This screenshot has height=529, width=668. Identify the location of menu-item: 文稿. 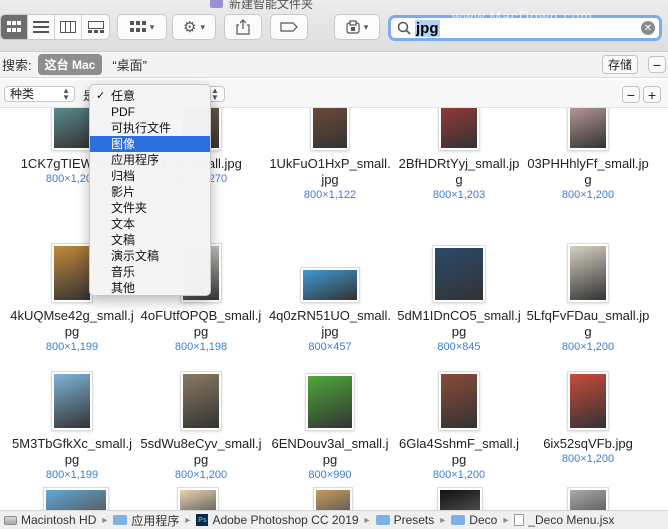
(150, 240).